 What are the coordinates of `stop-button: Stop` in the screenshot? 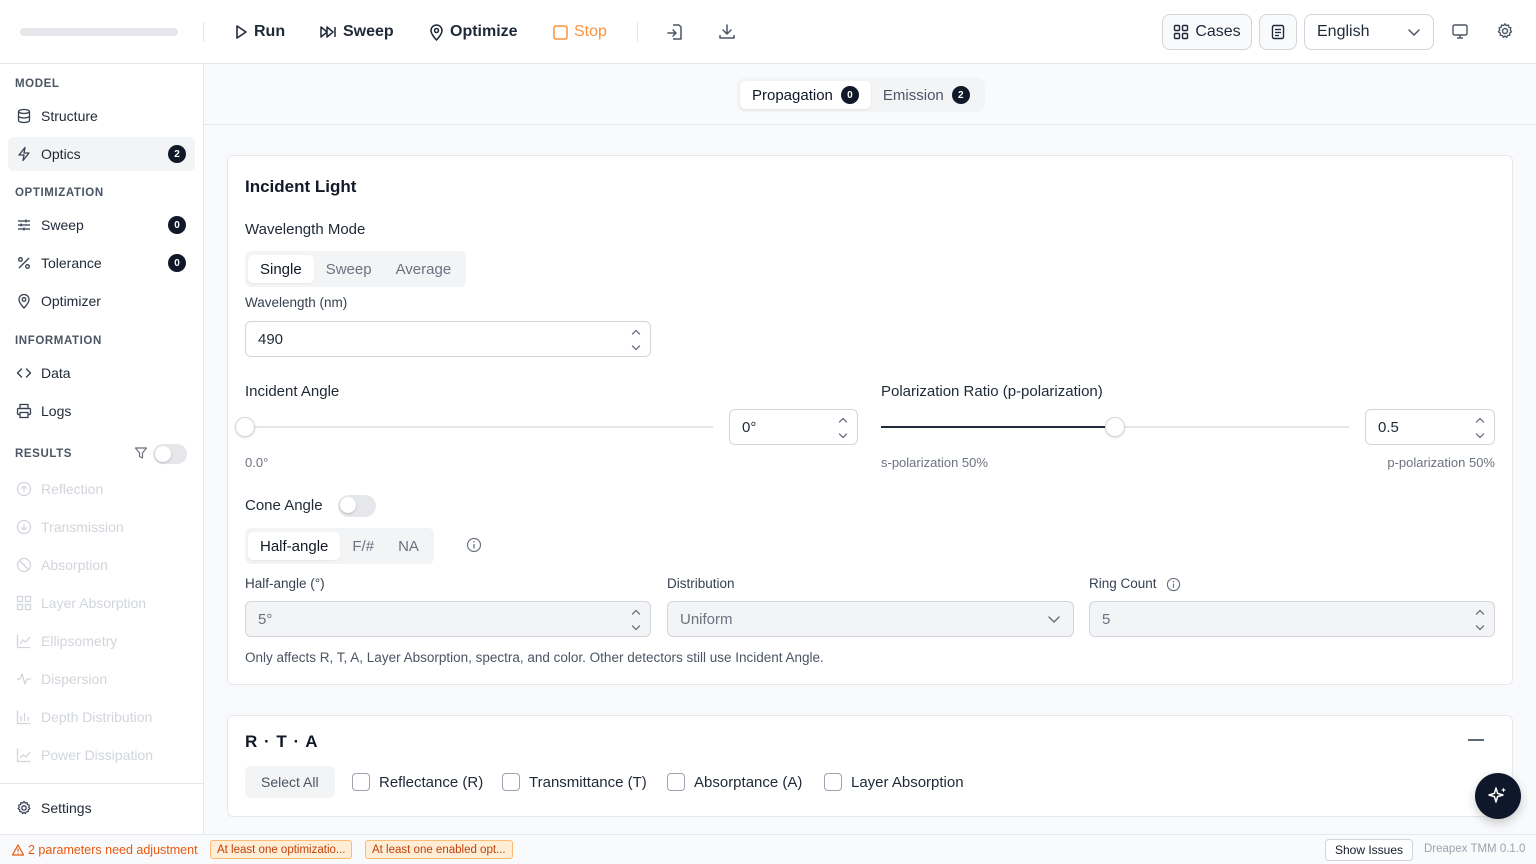 It's located at (580, 32).